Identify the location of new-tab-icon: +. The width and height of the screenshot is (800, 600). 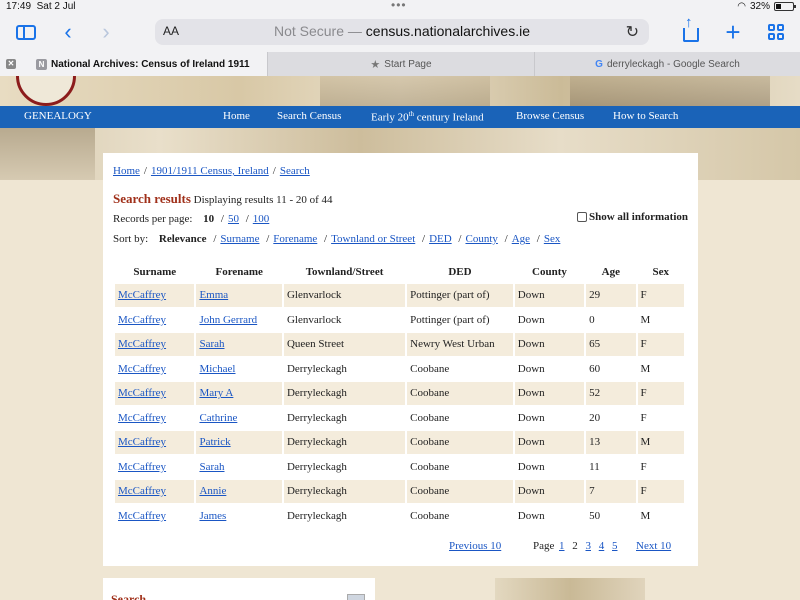
(733, 32).